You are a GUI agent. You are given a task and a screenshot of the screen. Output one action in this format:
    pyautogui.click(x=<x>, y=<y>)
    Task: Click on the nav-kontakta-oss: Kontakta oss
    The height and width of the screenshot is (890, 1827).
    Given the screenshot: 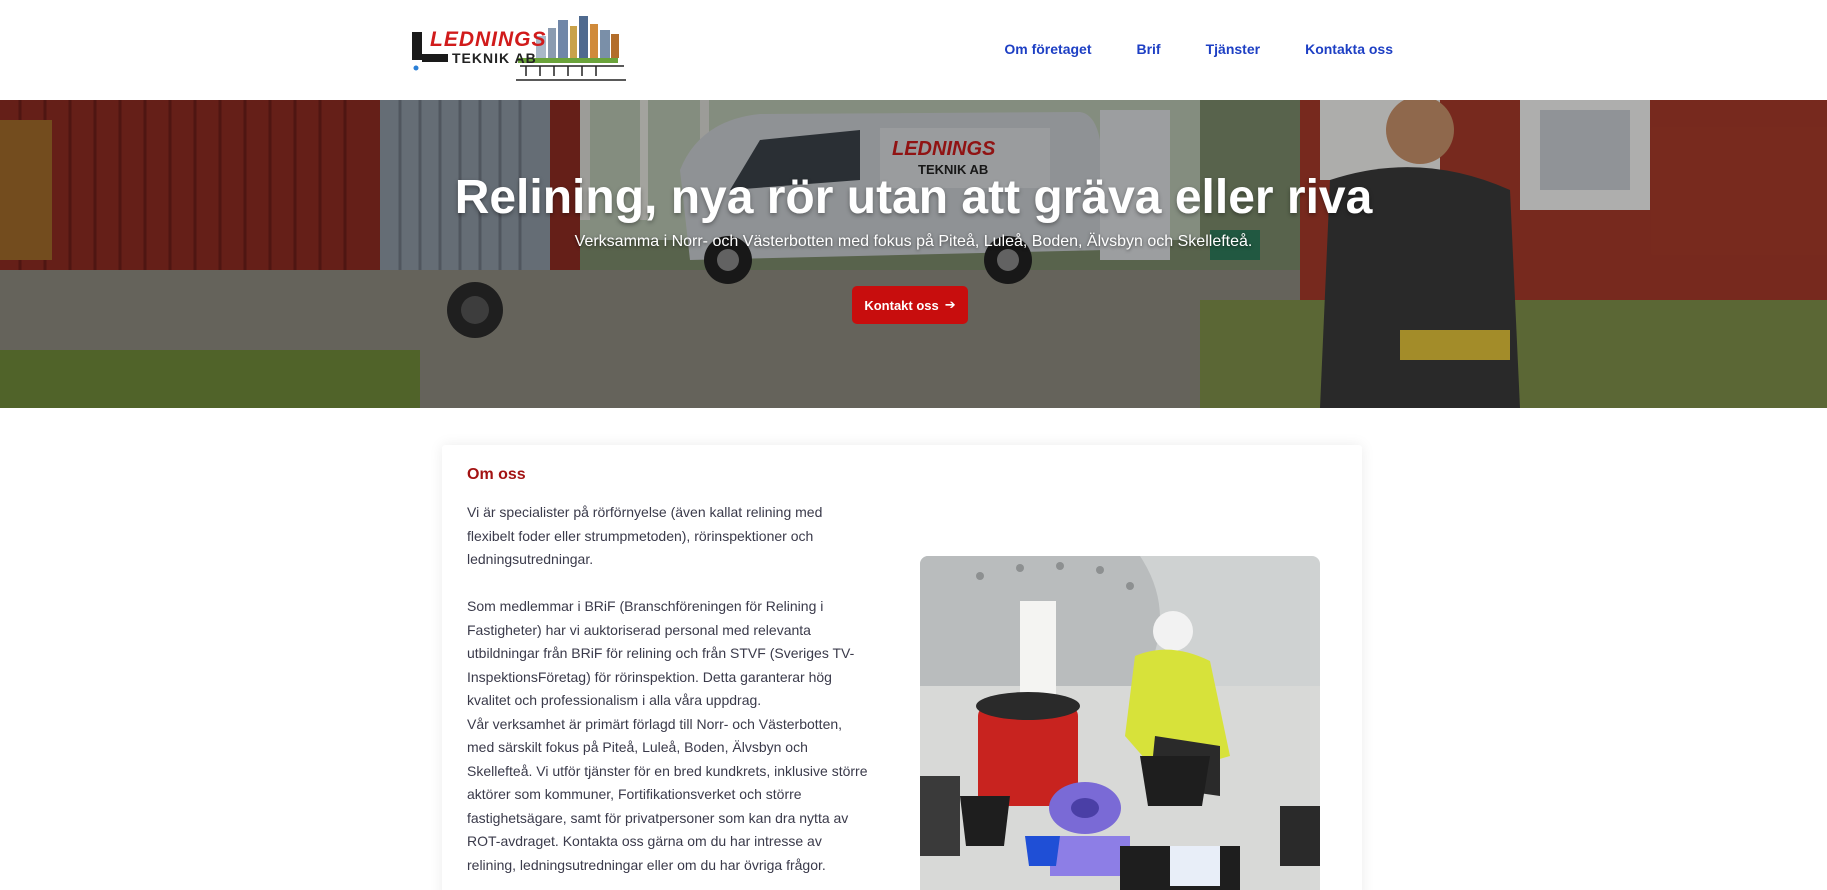 What is the action you would take?
    pyautogui.click(x=1349, y=49)
    